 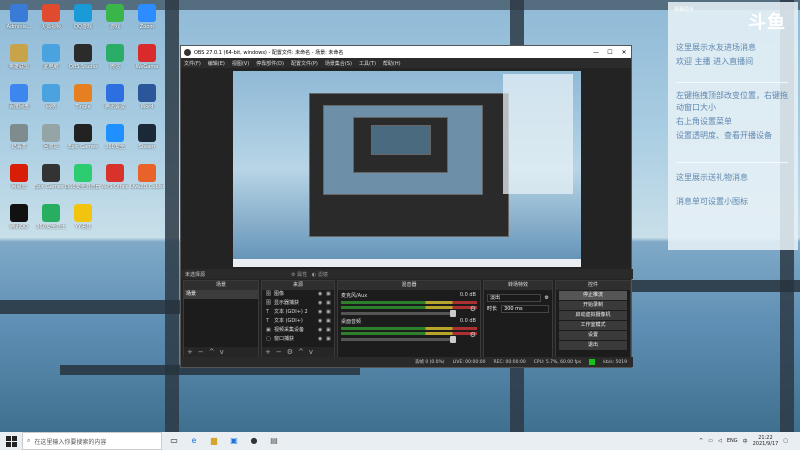 I want to click on edge-browser-icon: e, so click(x=194, y=441).